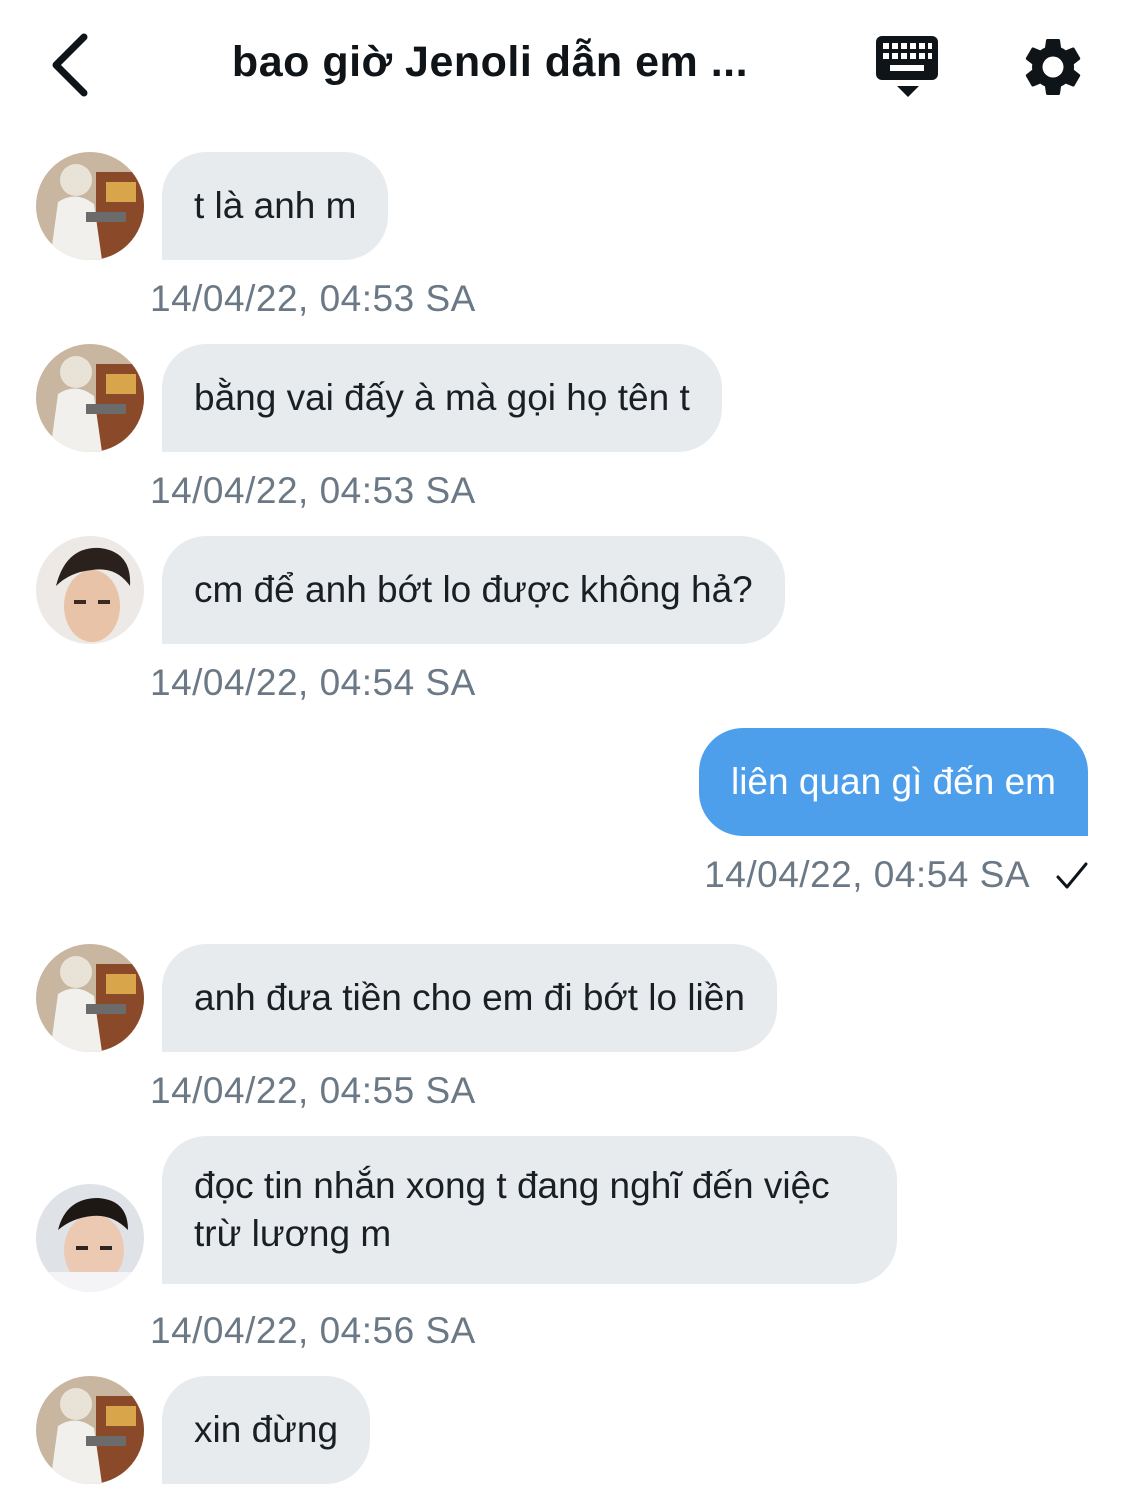 The width and height of the screenshot is (1125, 1500). Describe the element at coordinates (266, 1430) in the screenshot. I see `message-bubble-incoming: xin đừng` at that location.